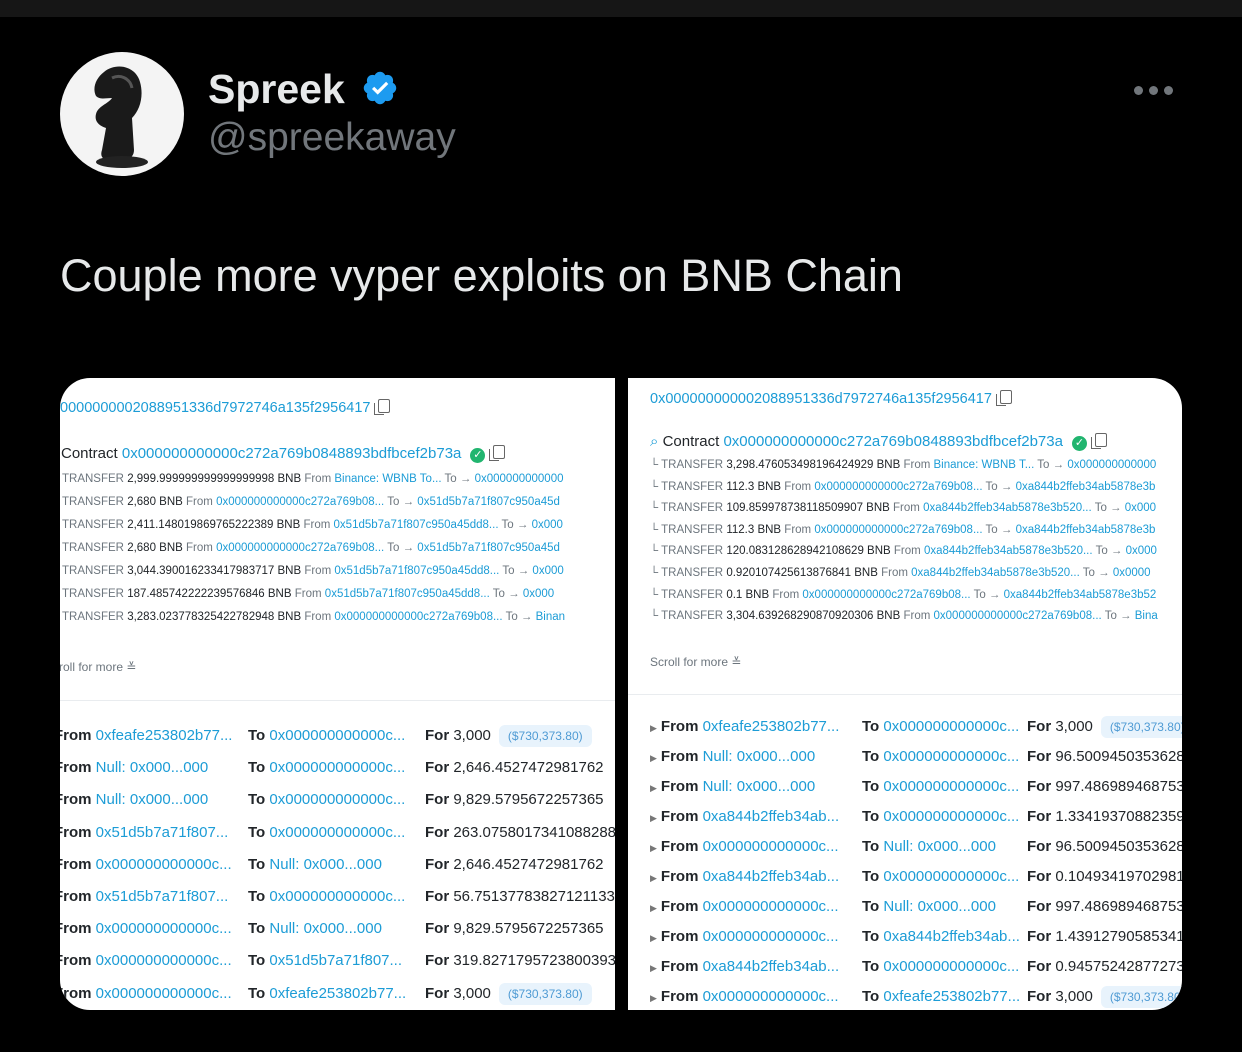 This screenshot has width=1242, height=1052. I want to click on to-address: Bina, so click(1146, 616).